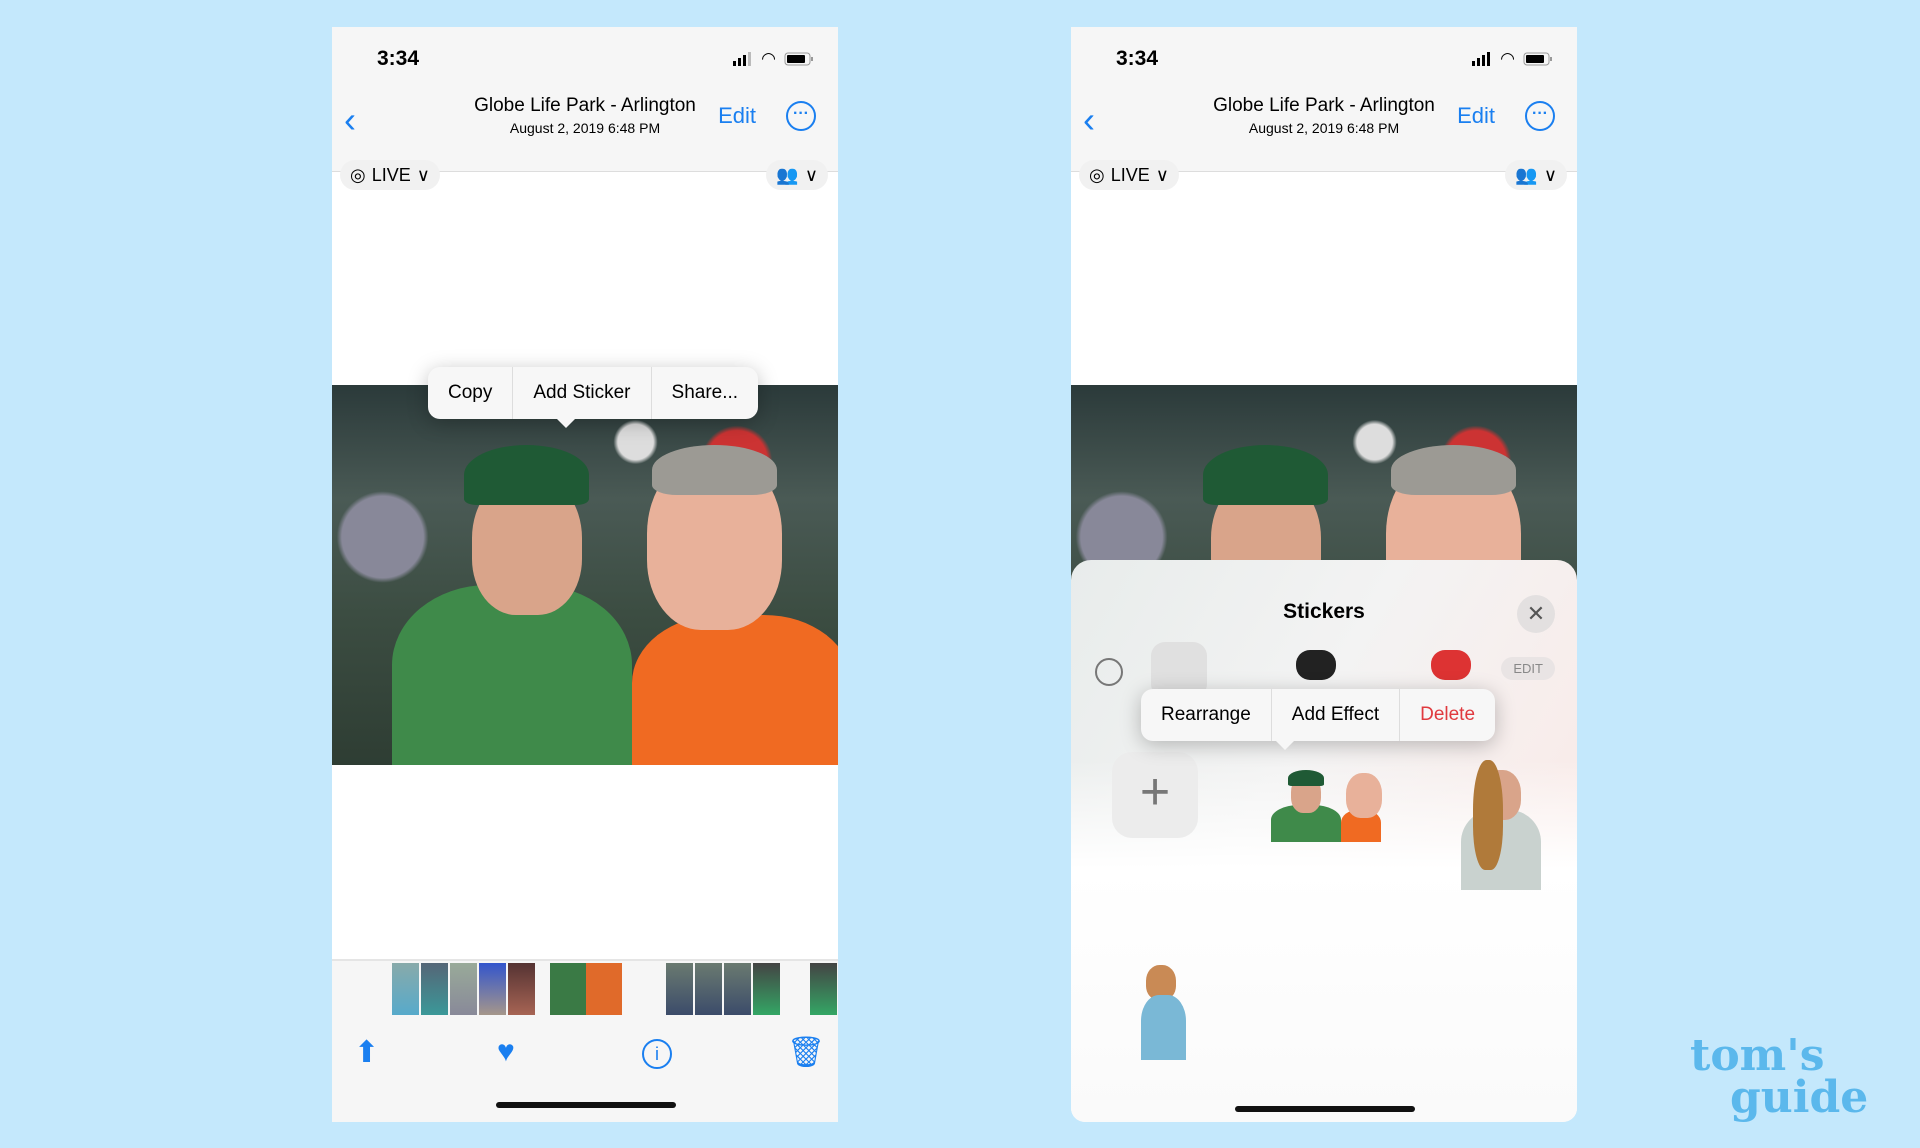 The image size is (1920, 1148). I want to click on recents-clock-icon, so click(1109, 672).